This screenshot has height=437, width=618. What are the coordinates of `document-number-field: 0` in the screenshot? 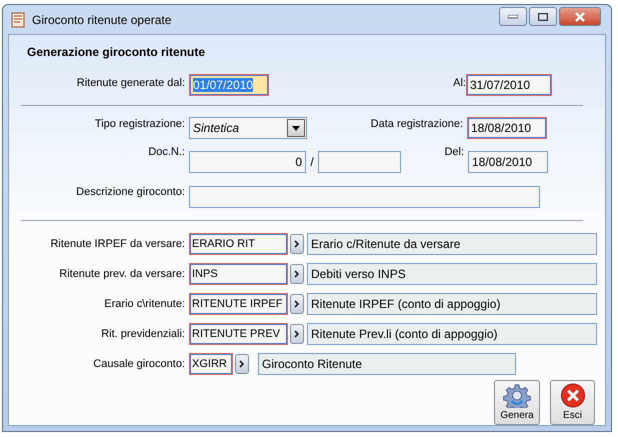 It's located at (247, 162).